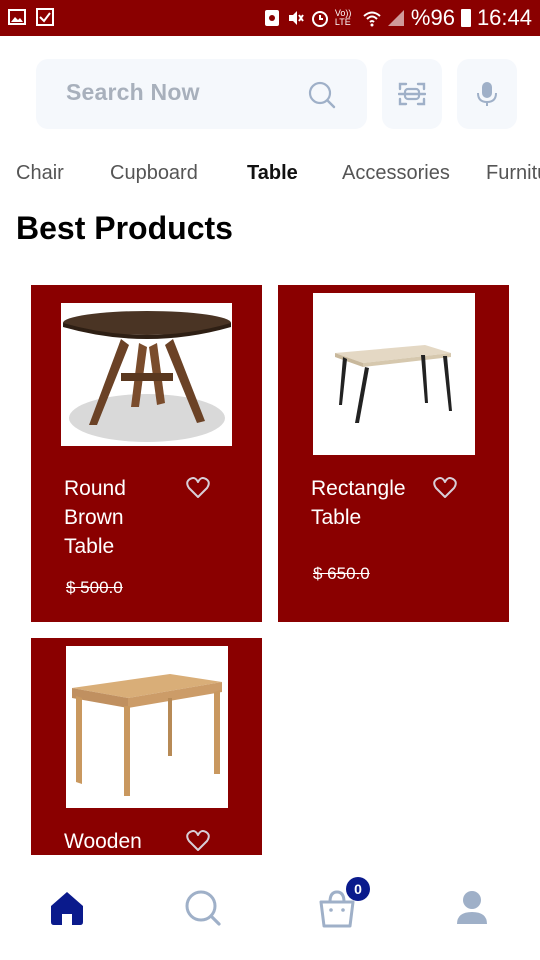 This screenshot has height=960, width=540. I want to click on cart-count-badge: 0, so click(358, 889).